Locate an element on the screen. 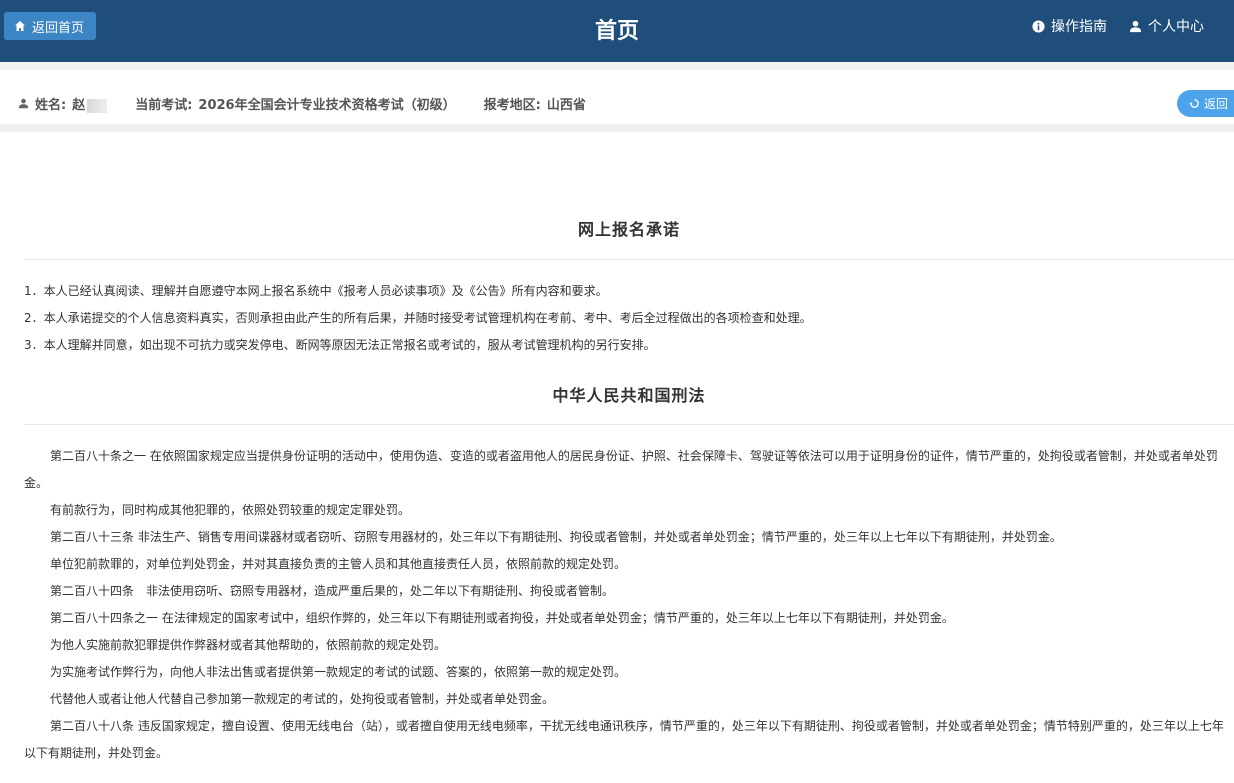 The image size is (1234, 783). personal-center-link: 个人中心 is located at coordinates (1166, 26).